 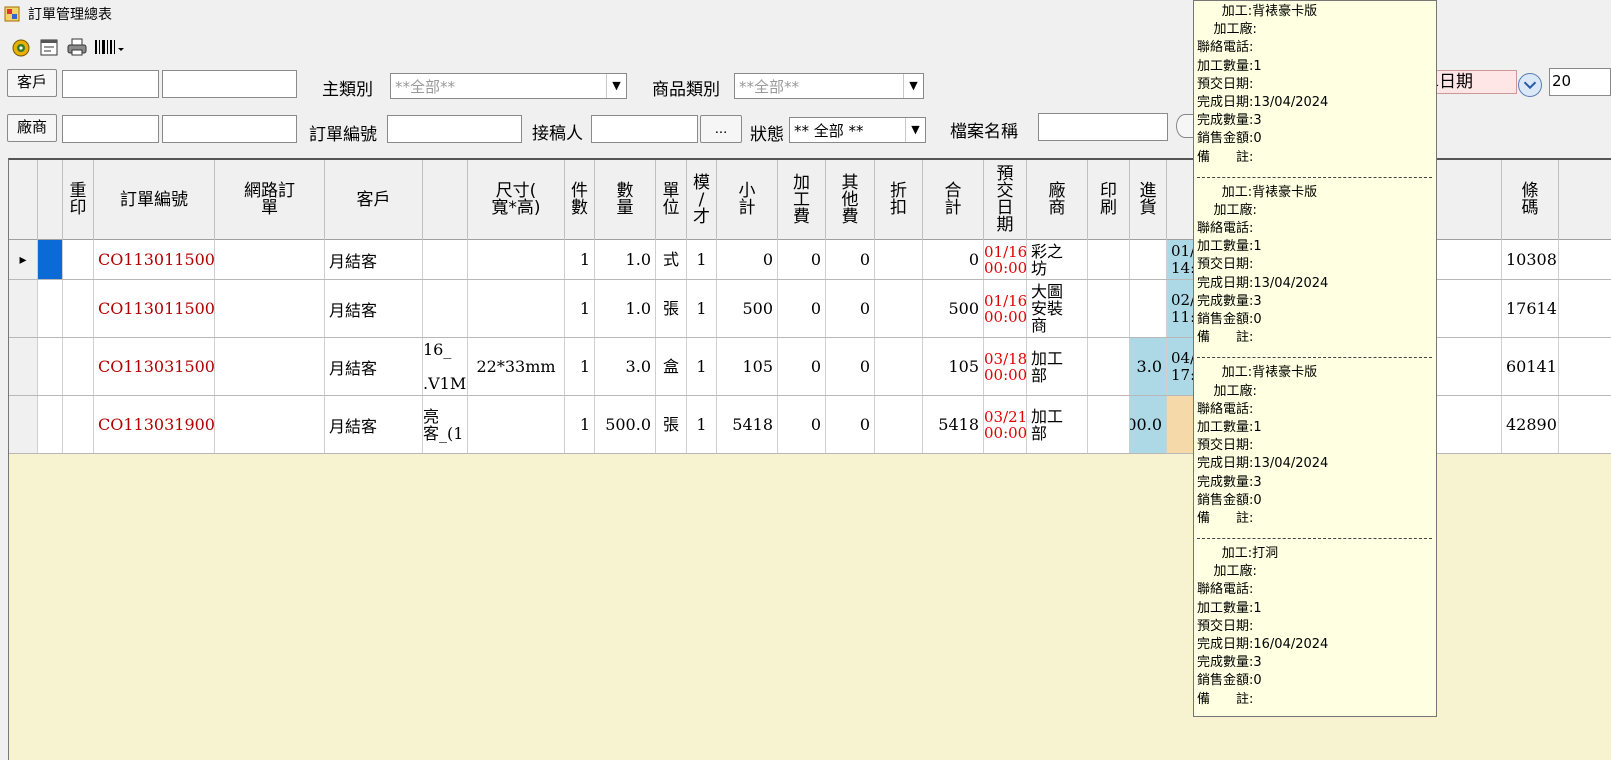 I want to click on vendor-button: 廠商, so click(x=32, y=128).